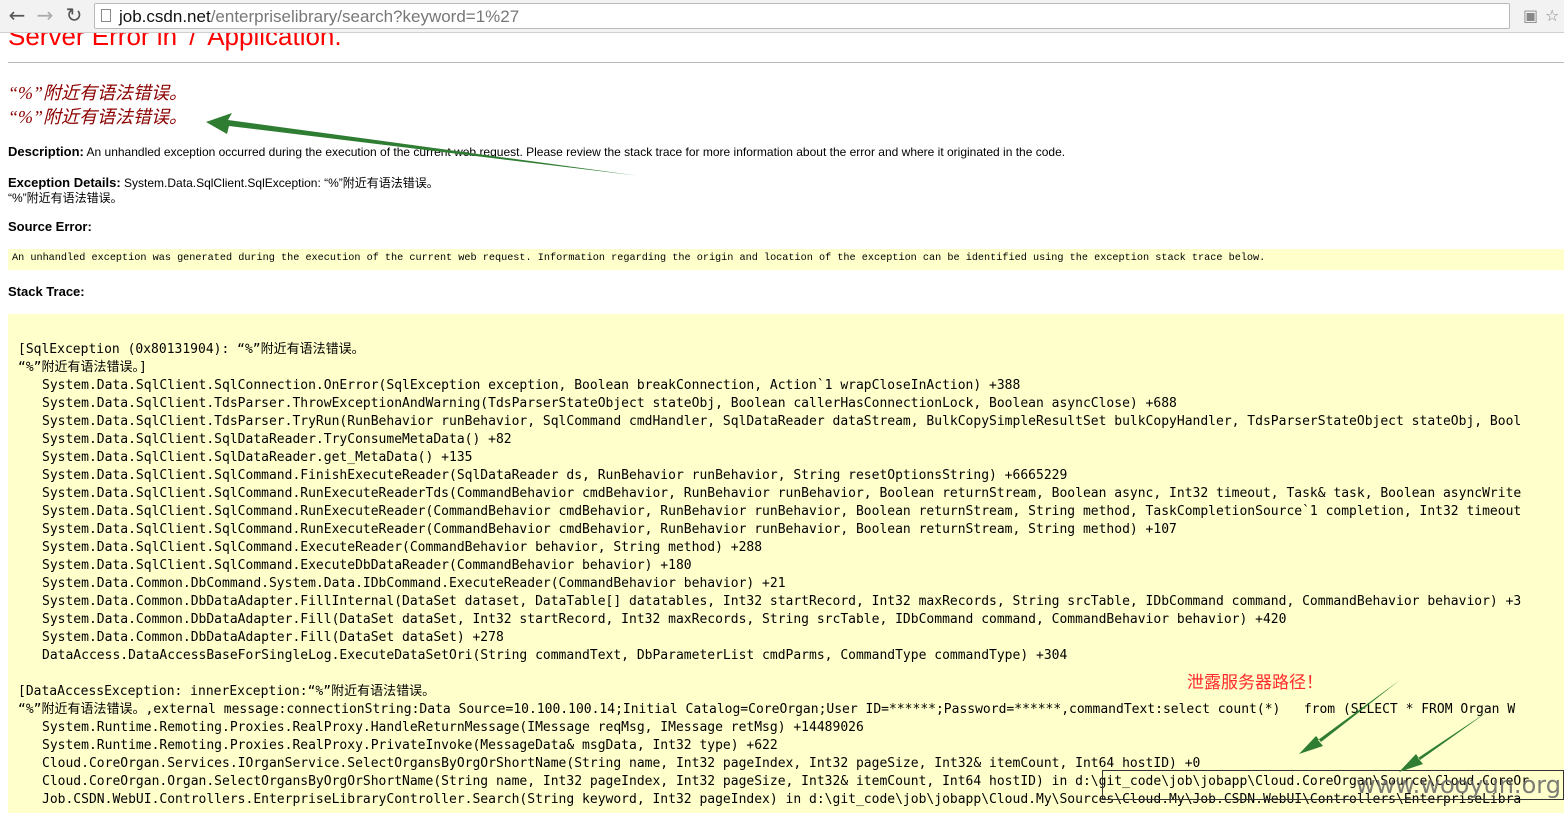 This screenshot has width=1564, height=813. I want to click on arrow-to-path, so click(1444, 741).